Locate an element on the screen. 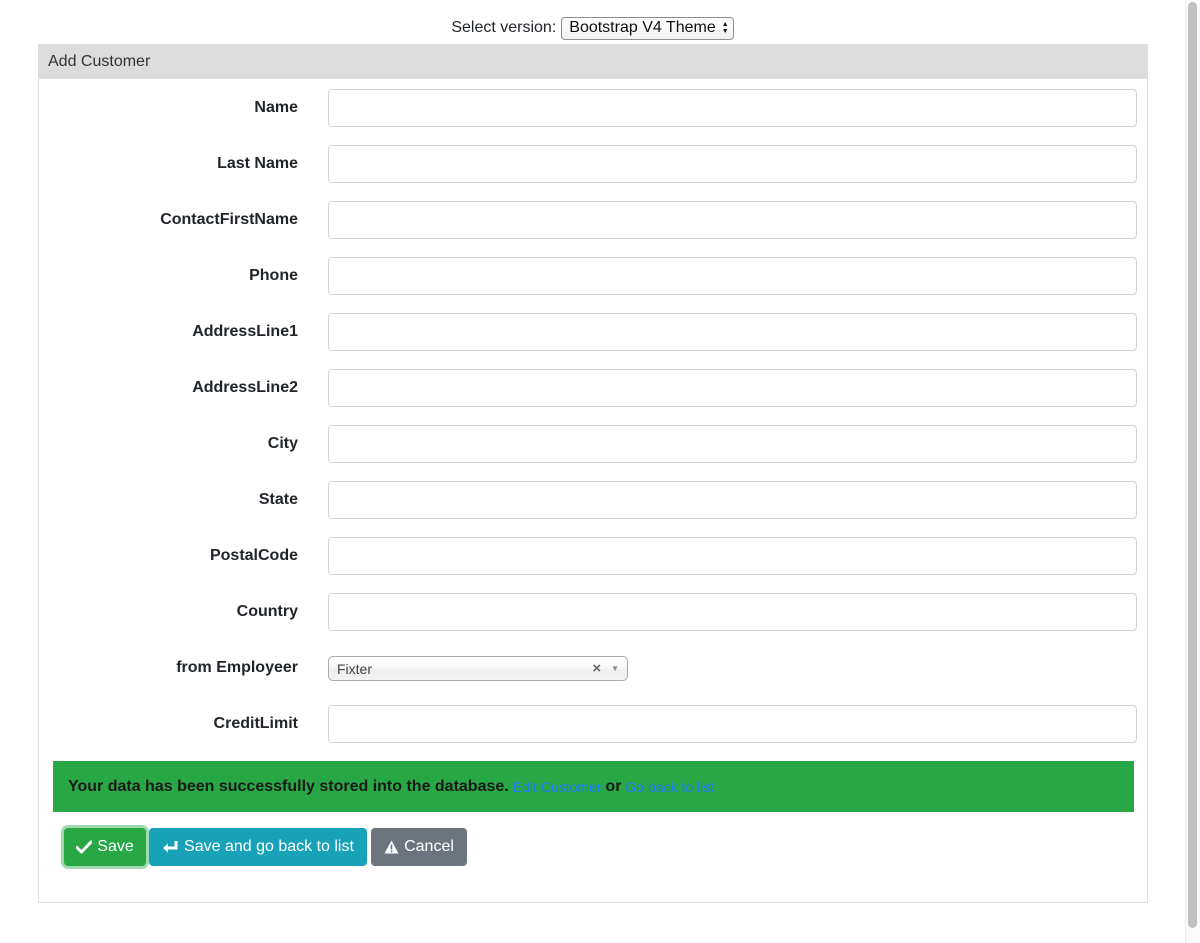 This screenshot has height=943, width=1200. version-select: Bootstrap V4 Theme ▲ ▼ is located at coordinates (647, 28).